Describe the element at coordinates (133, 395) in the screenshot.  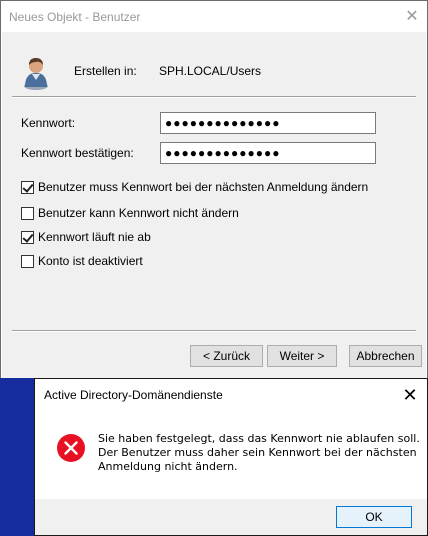
I see `message-title: Active Directory-Domänendienste` at that location.